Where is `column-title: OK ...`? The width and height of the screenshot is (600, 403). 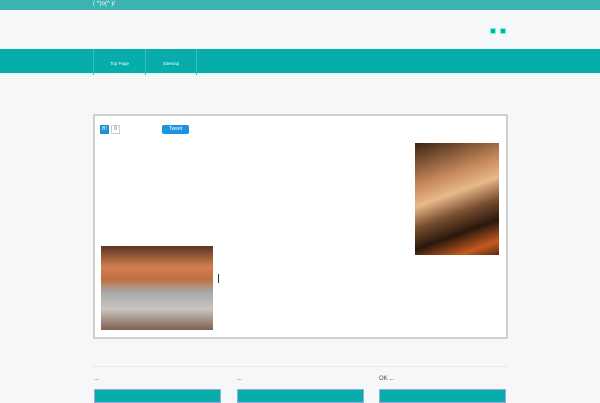 column-title: OK ... is located at coordinates (387, 379).